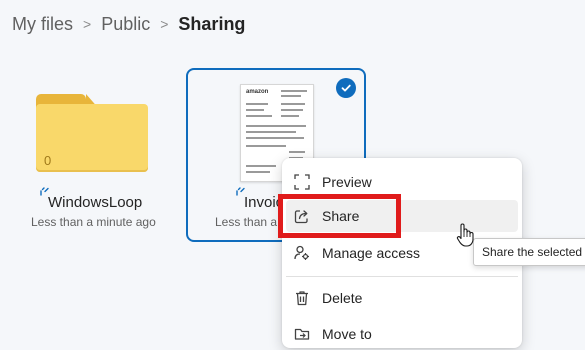 Image resolution: width=585 pixels, height=350 pixels. Describe the element at coordinates (402, 298) in the screenshot. I see `menu-item-delete: Delete` at that location.